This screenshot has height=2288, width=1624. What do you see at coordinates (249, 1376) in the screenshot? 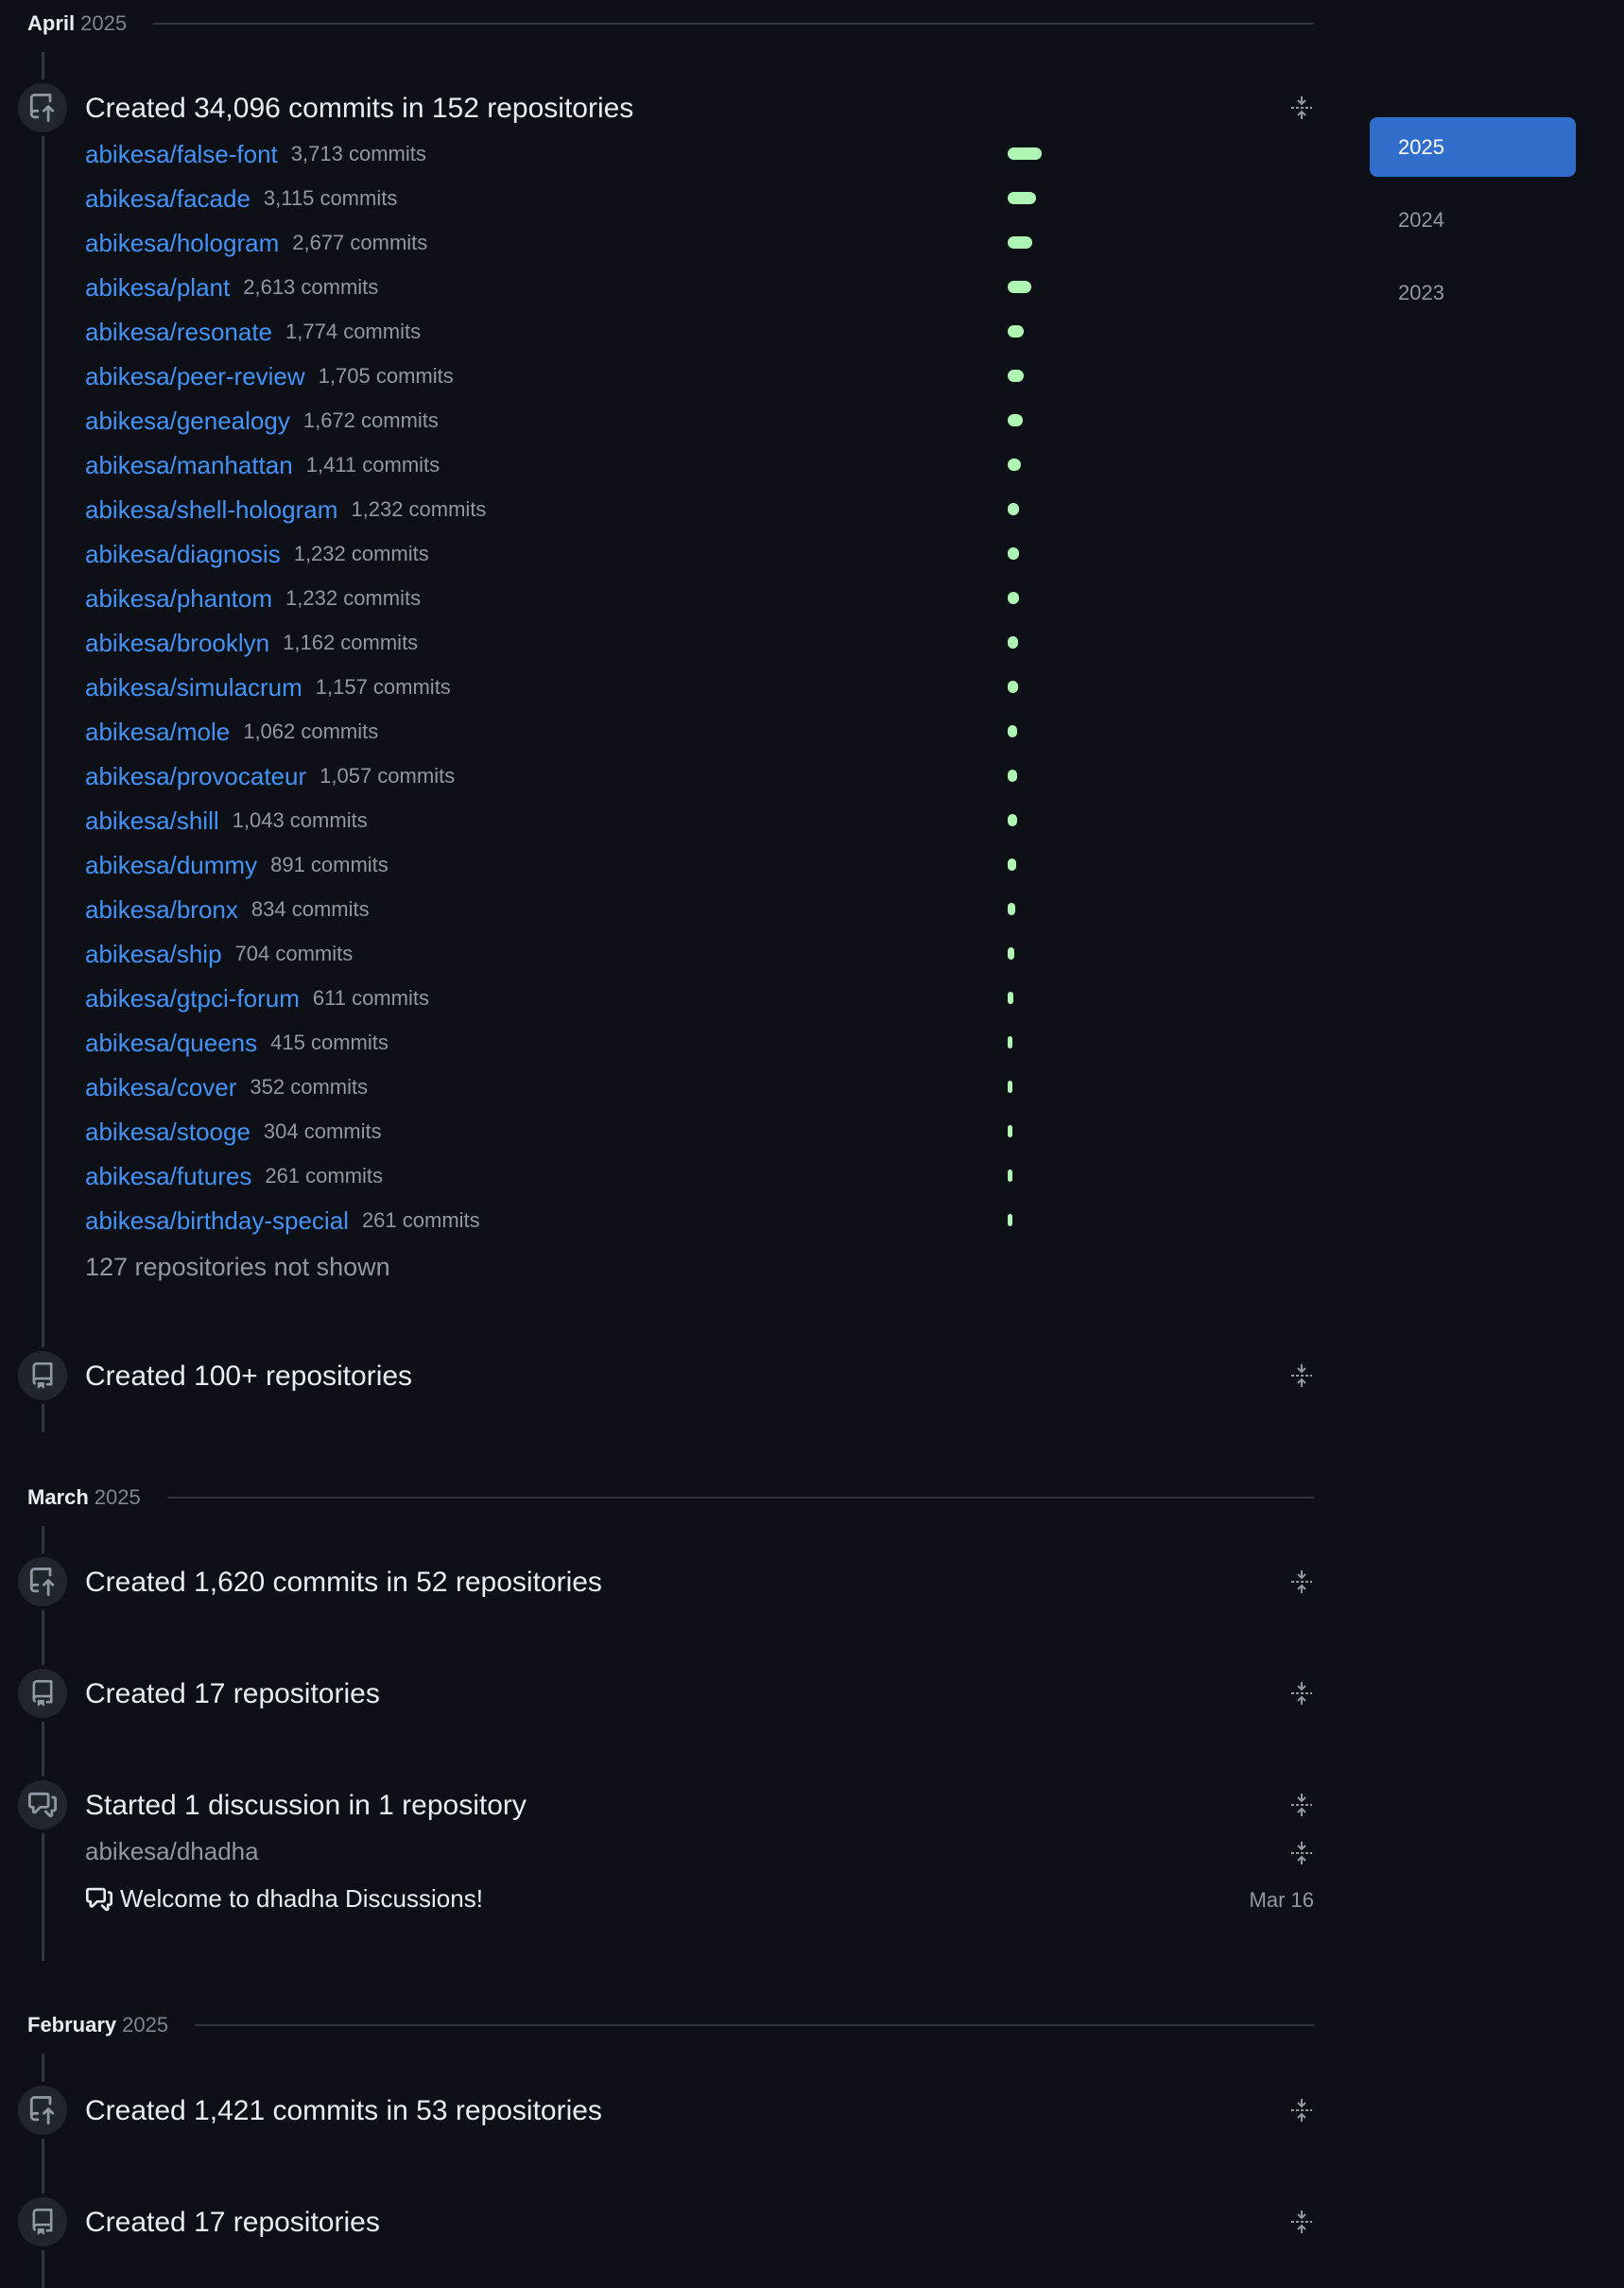
I see `event-title: Created 100+ repositories` at bounding box center [249, 1376].